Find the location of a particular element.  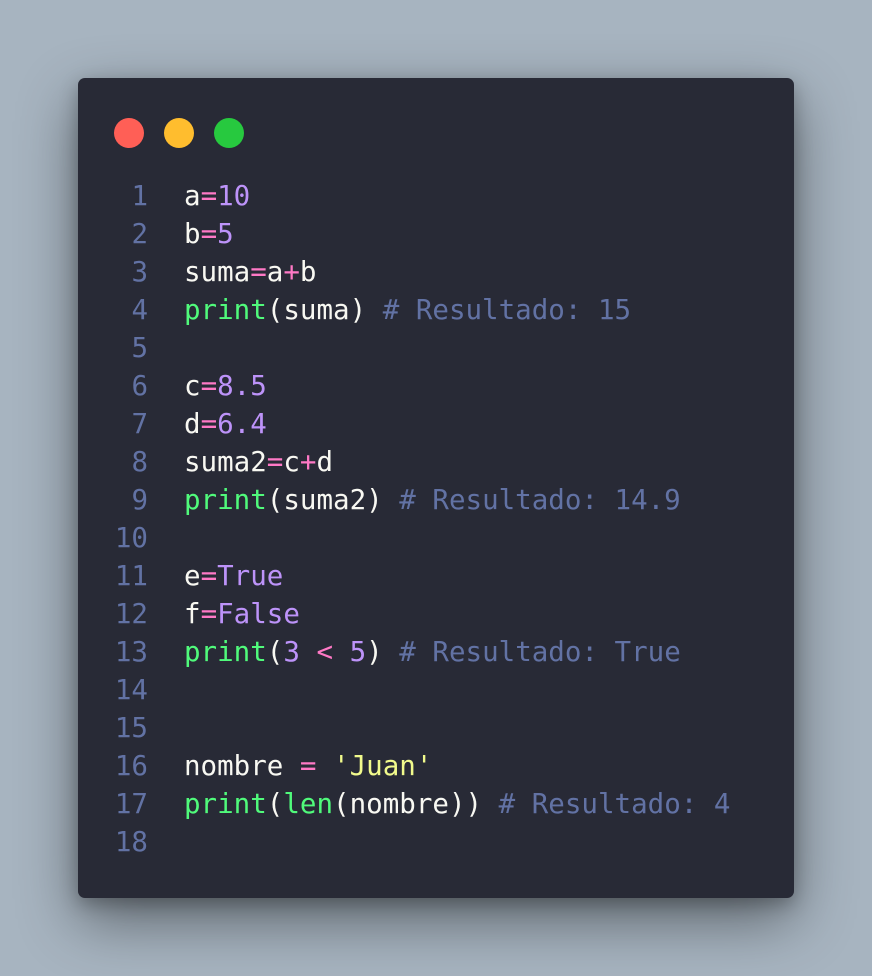

code-line: 8 suma2=c+d is located at coordinates (436, 462).